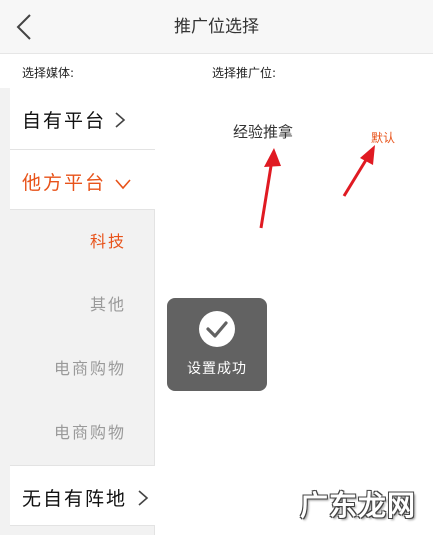 This screenshot has height=535, width=433. What do you see at coordinates (217, 329) in the screenshot?
I see `check-circle-icon` at bounding box center [217, 329].